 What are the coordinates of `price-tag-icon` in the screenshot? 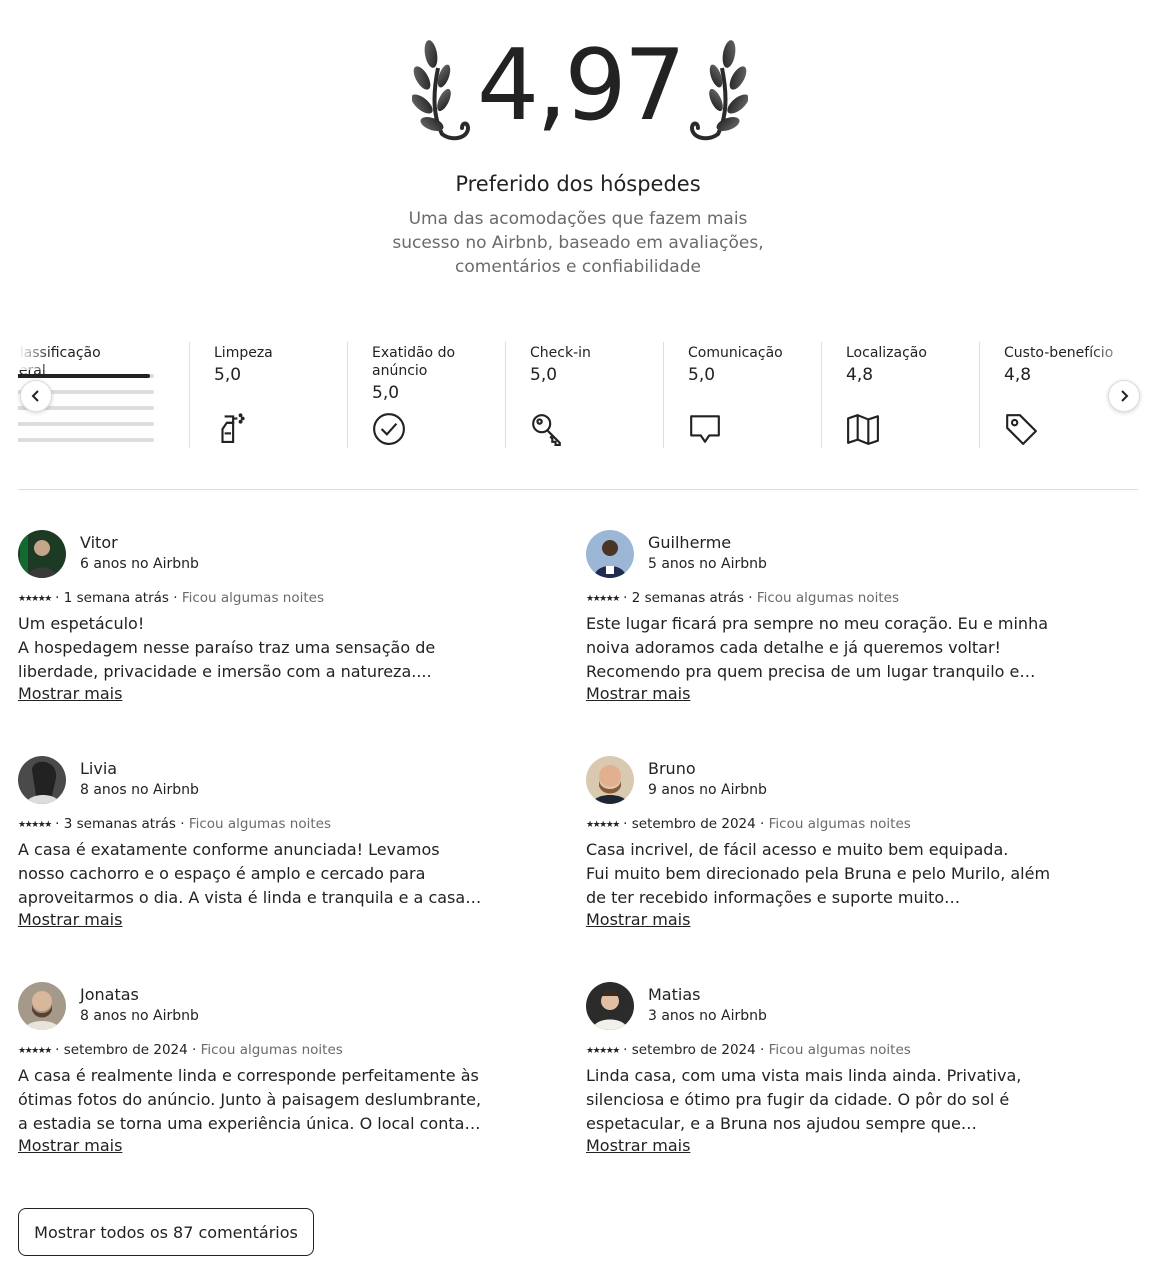 It's located at (1021, 429).